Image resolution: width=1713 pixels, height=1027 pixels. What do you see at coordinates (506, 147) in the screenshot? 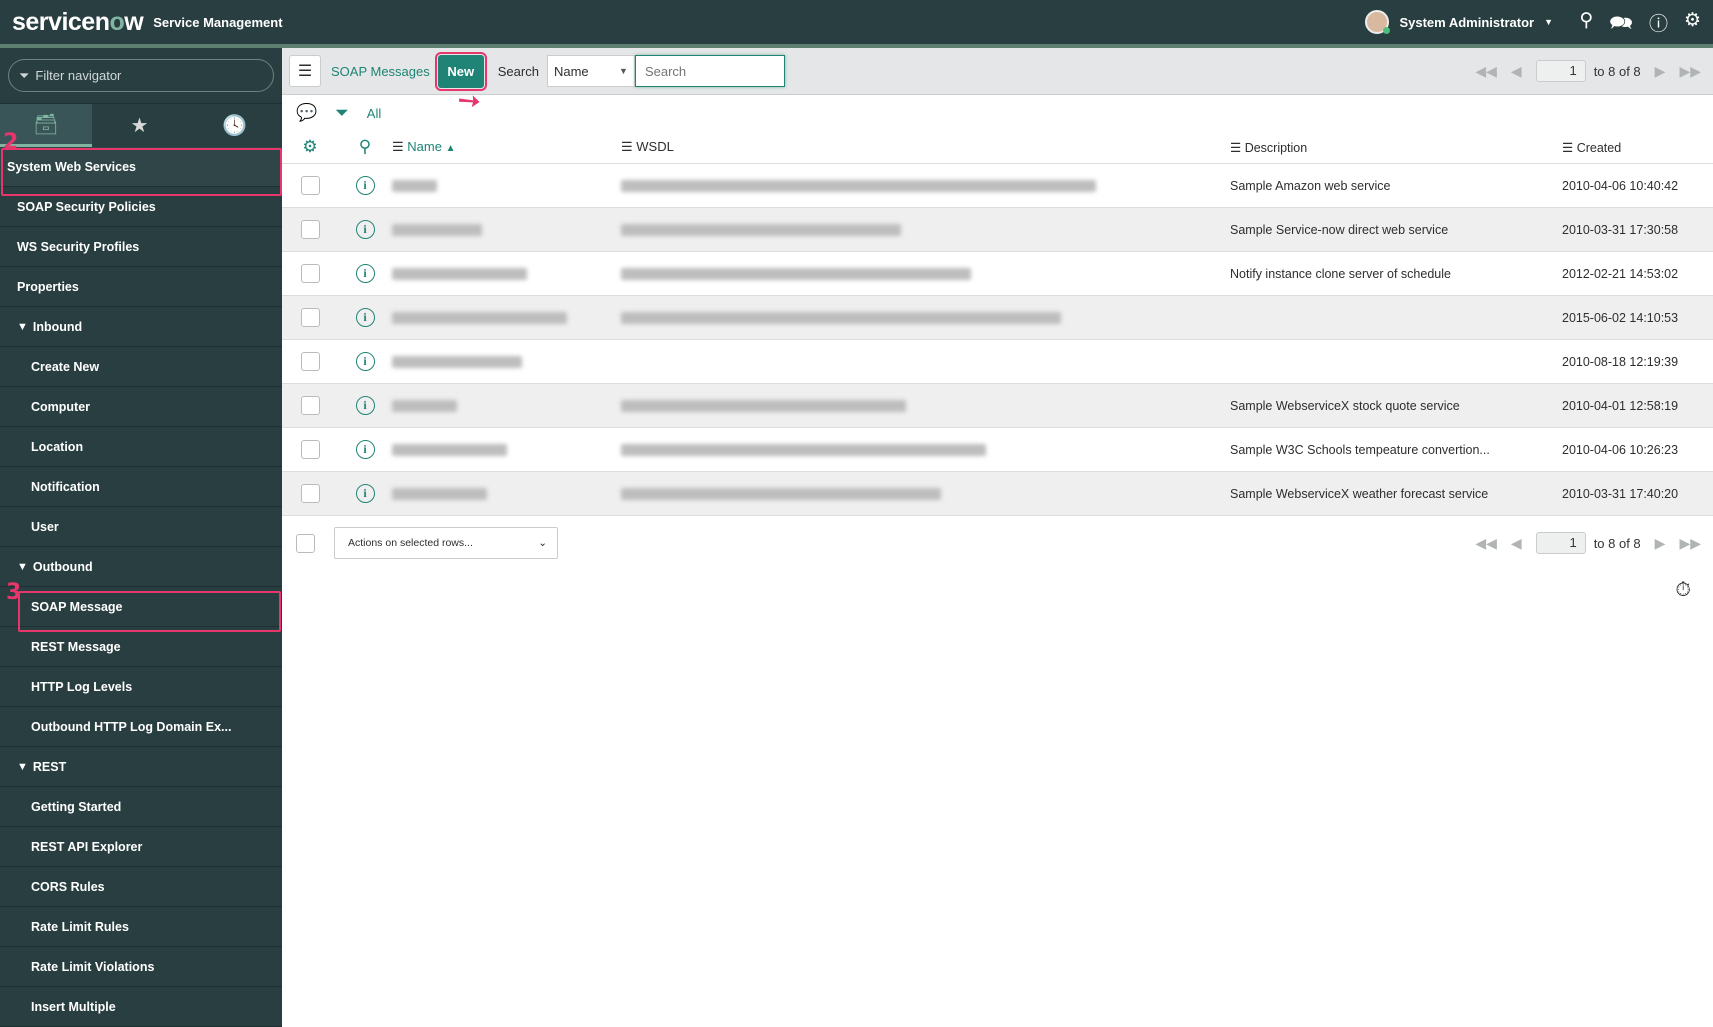
I see `column-header-name: ☰ Name ▲` at bounding box center [506, 147].